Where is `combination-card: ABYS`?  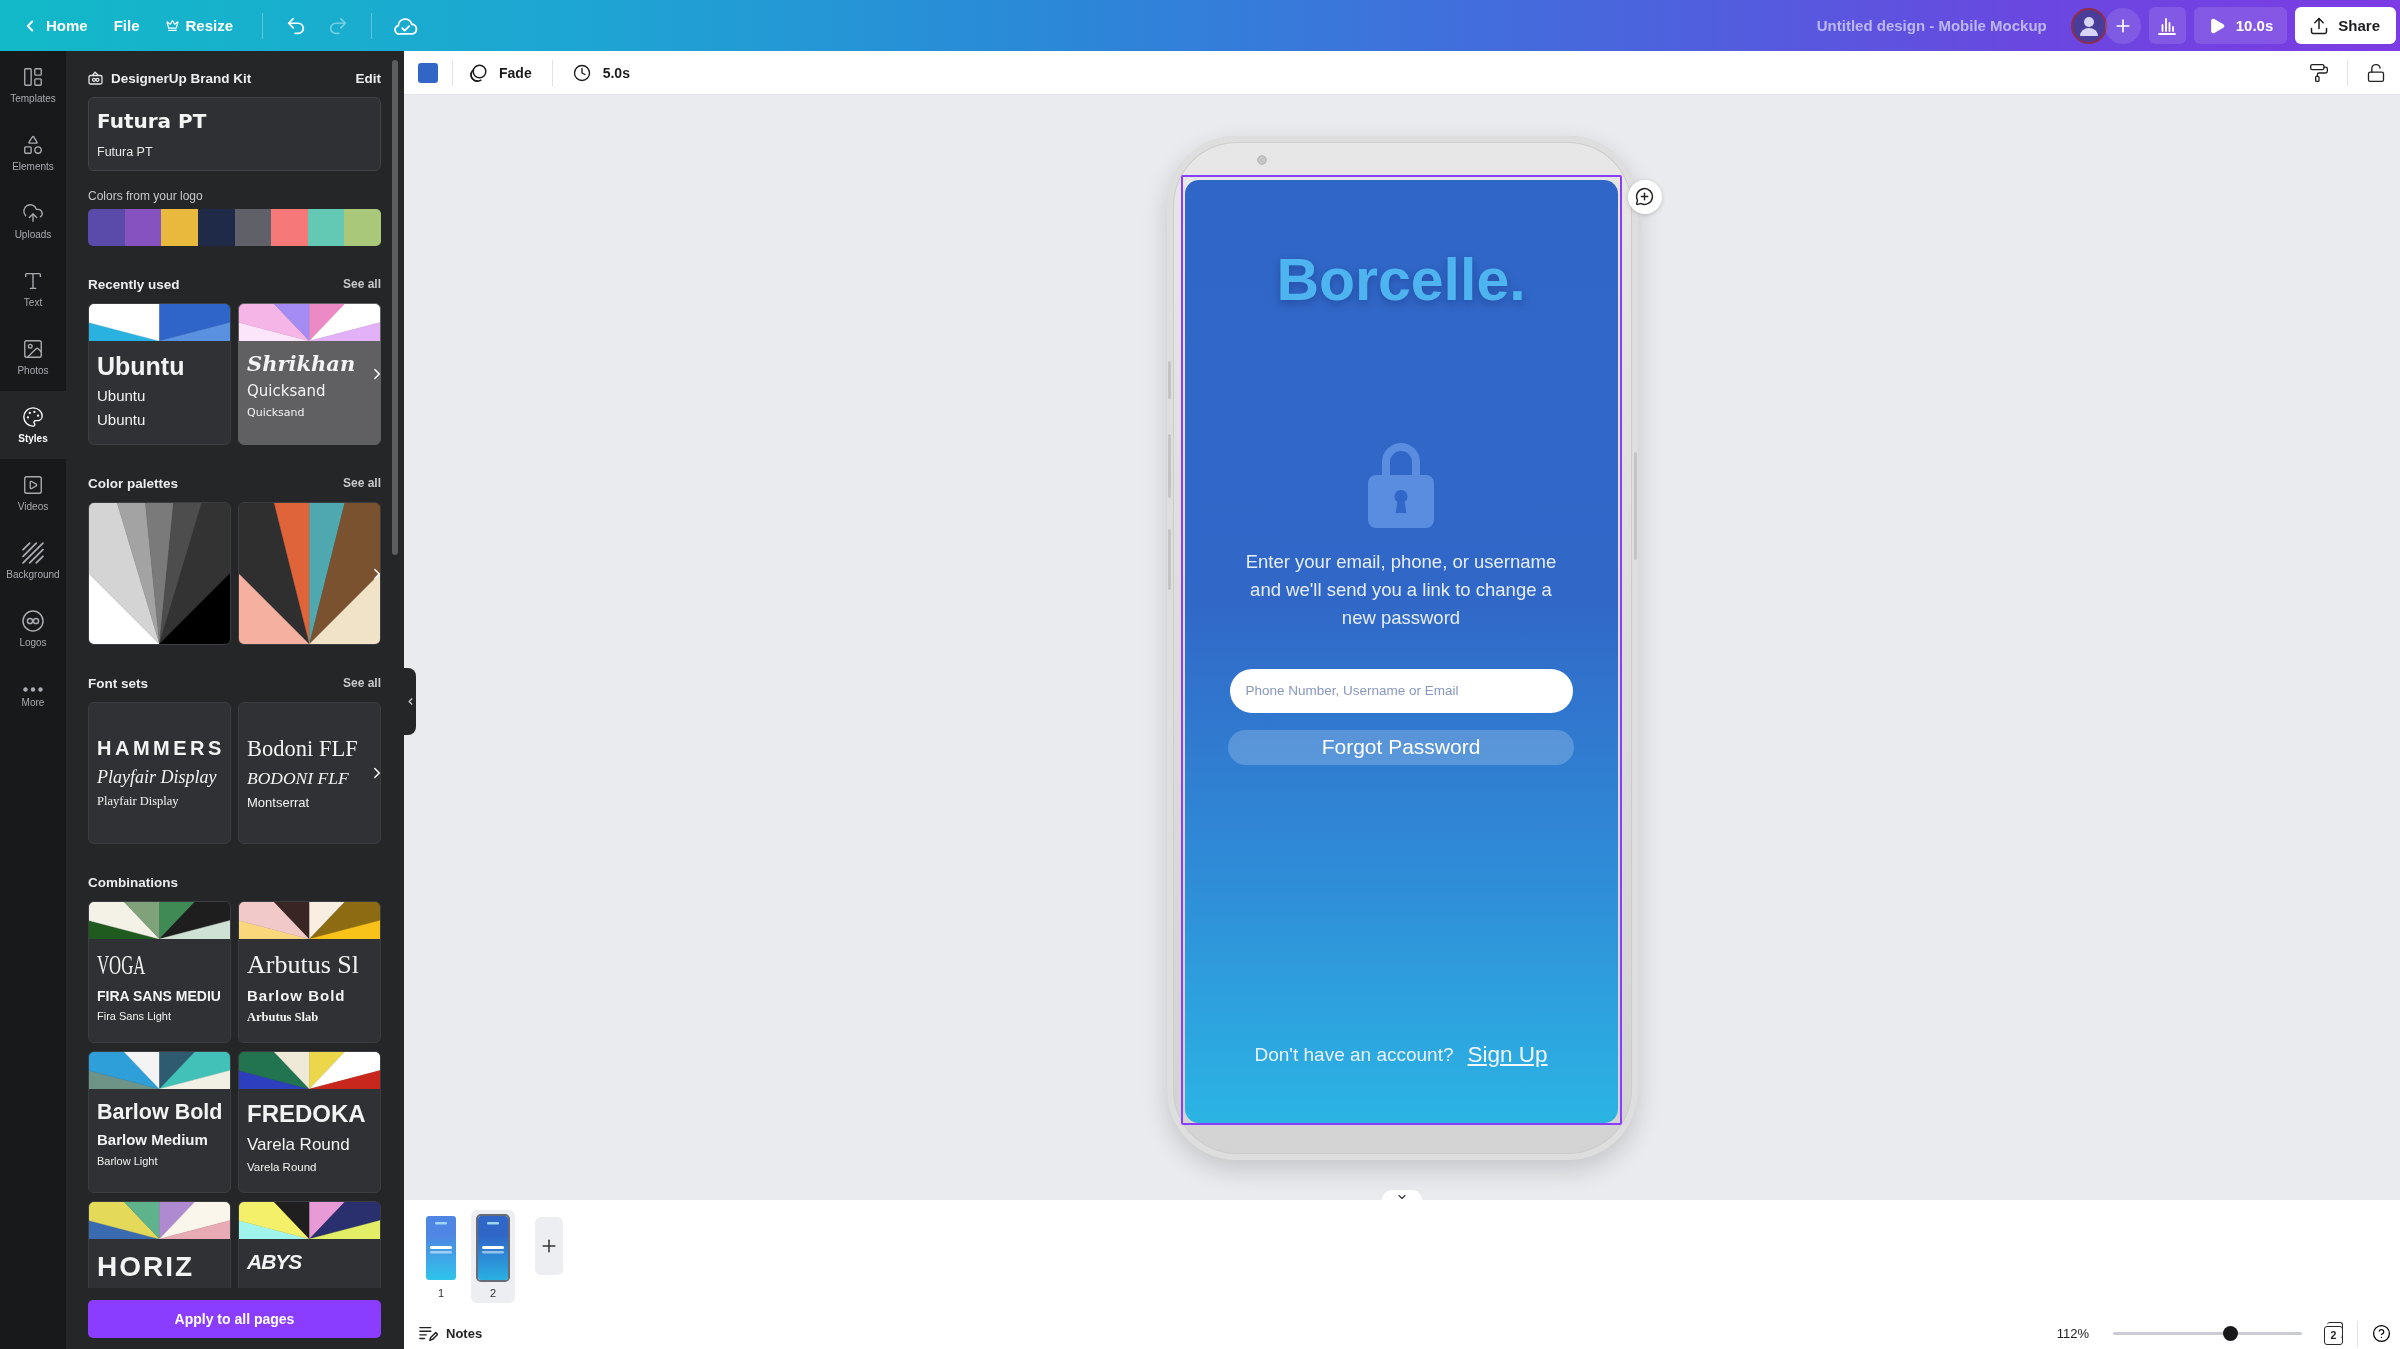
combination-card: ABYS is located at coordinates (309, 1244).